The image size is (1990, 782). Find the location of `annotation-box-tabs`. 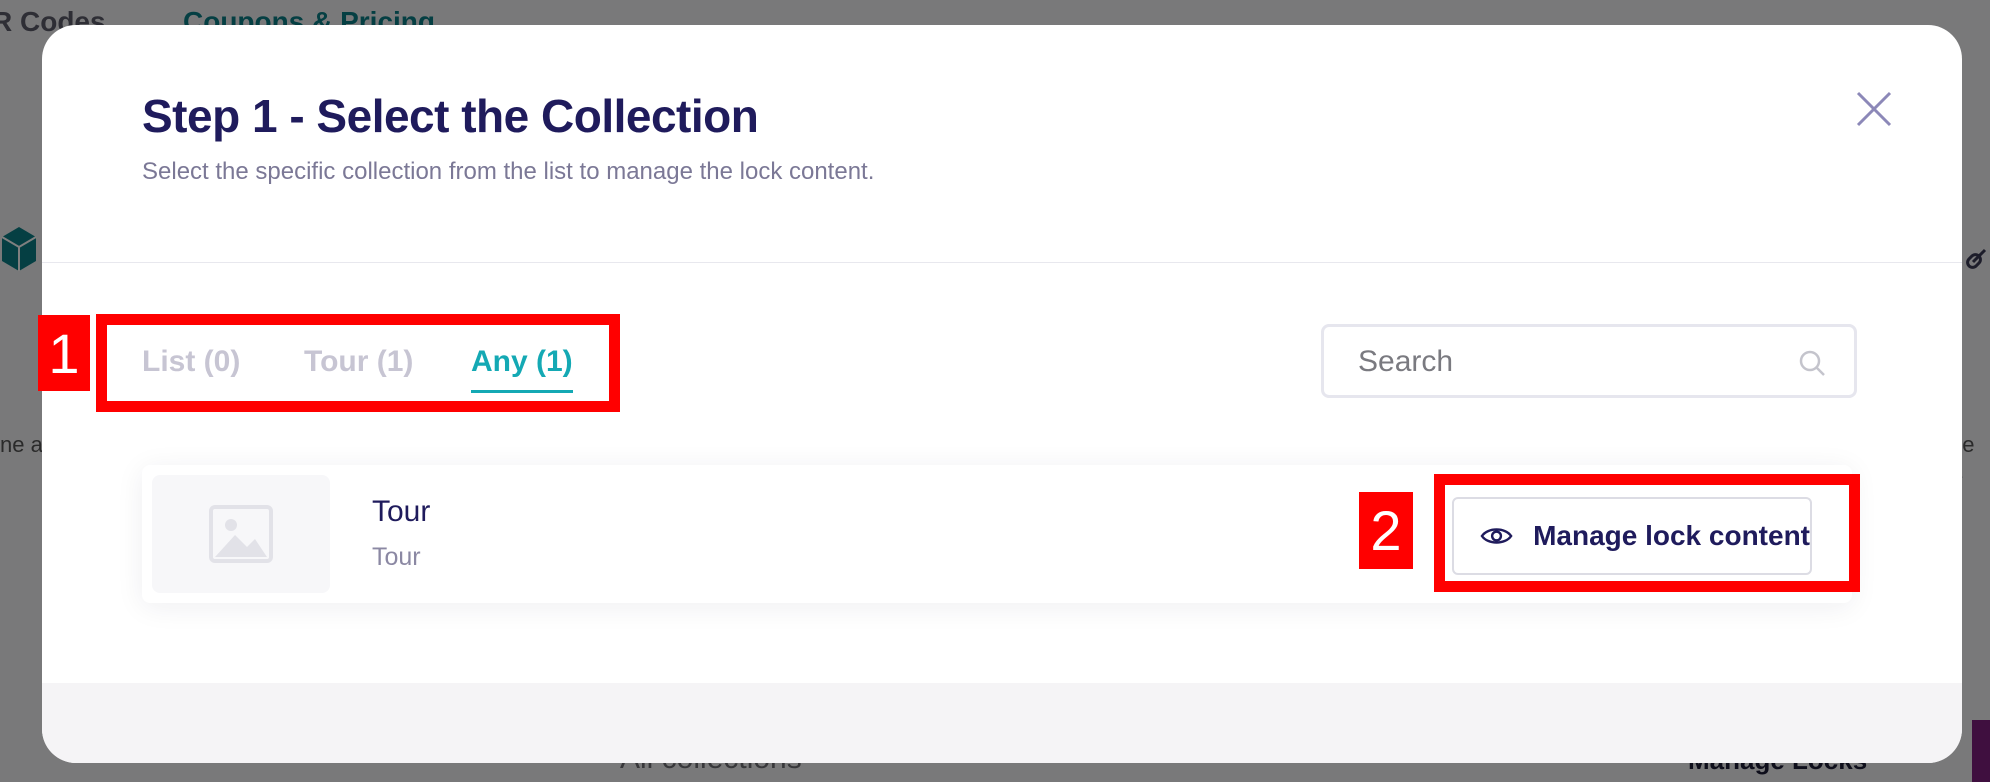

annotation-box-tabs is located at coordinates (358, 363).